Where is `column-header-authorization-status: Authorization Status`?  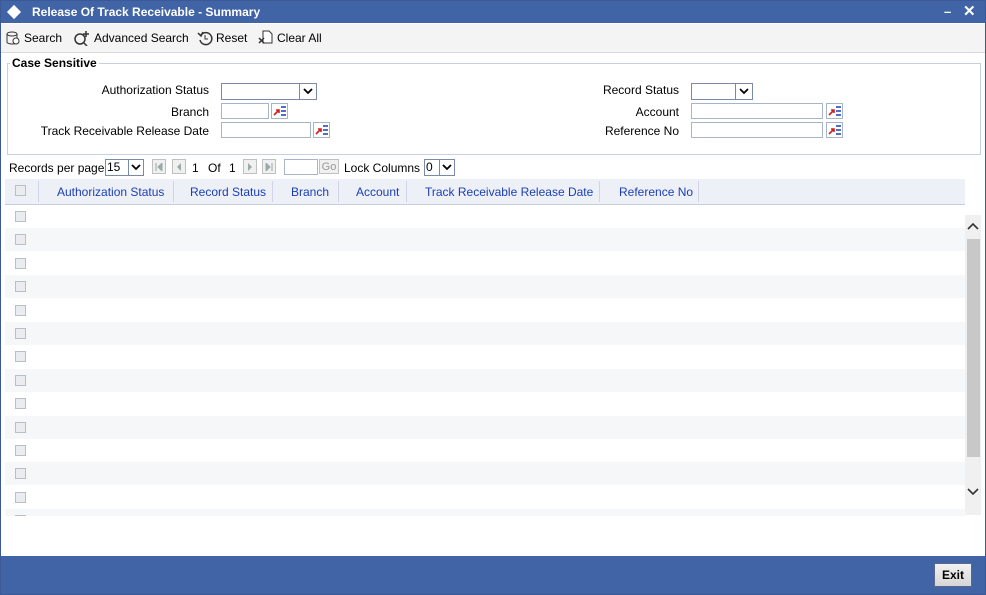 column-header-authorization-status: Authorization Status is located at coordinates (110, 192).